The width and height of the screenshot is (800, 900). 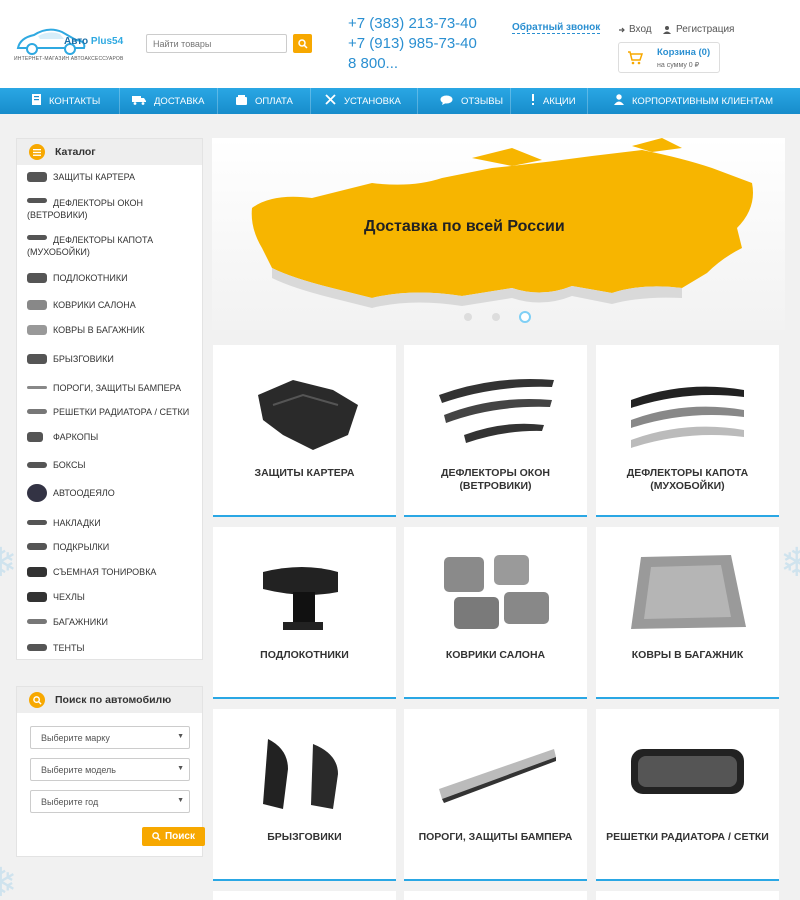 I want to click on select-model: Выберите модель ▼, so click(x=110, y=769).